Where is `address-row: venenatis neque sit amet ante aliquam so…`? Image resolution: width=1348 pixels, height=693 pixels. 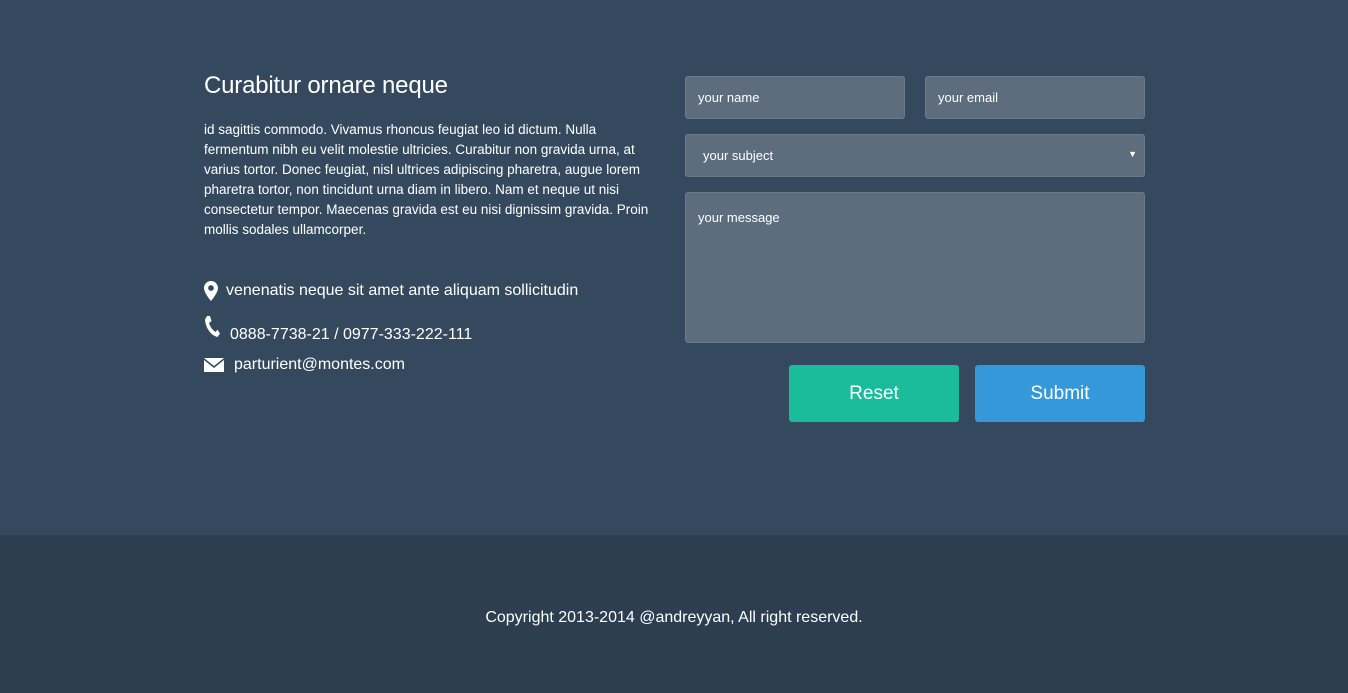
address-row: venenatis neque sit amet ante aliquam so… is located at coordinates (391, 291).